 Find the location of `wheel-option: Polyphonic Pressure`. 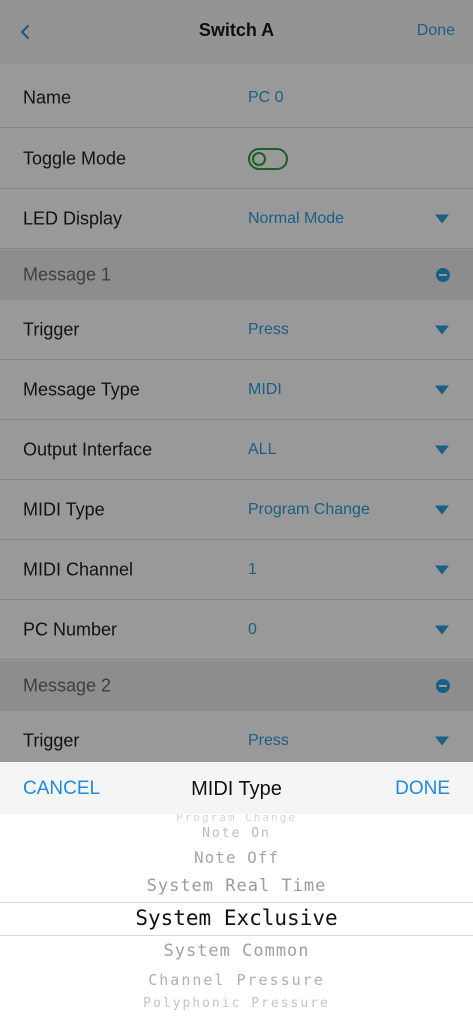

wheel-option: Polyphonic Pressure is located at coordinates (236, 1003).